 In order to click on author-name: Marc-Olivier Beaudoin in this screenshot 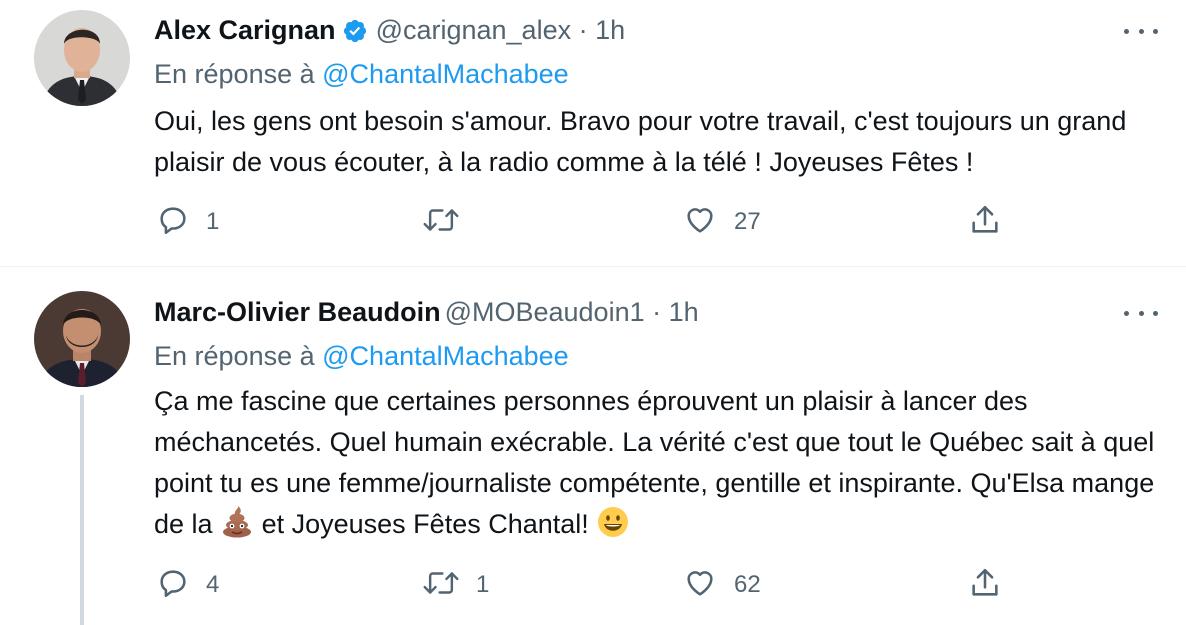, I will do `click(297, 312)`.